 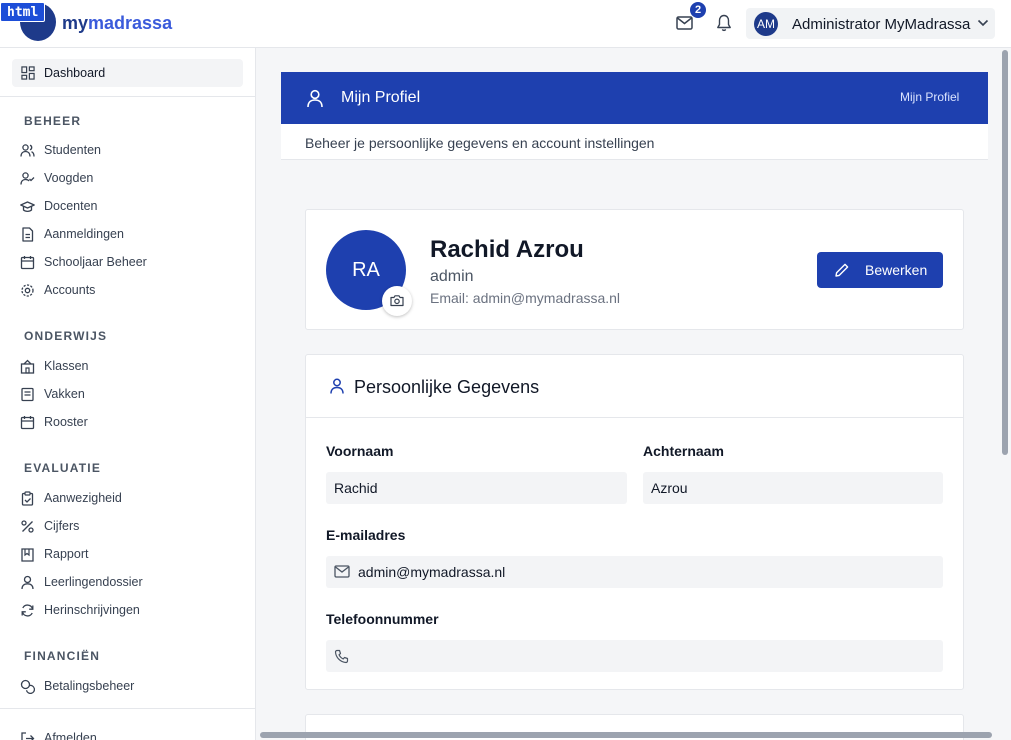 What do you see at coordinates (127, 73) in the screenshot?
I see `sidebar-item-dashboard: Dashboard` at bounding box center [127, 73].